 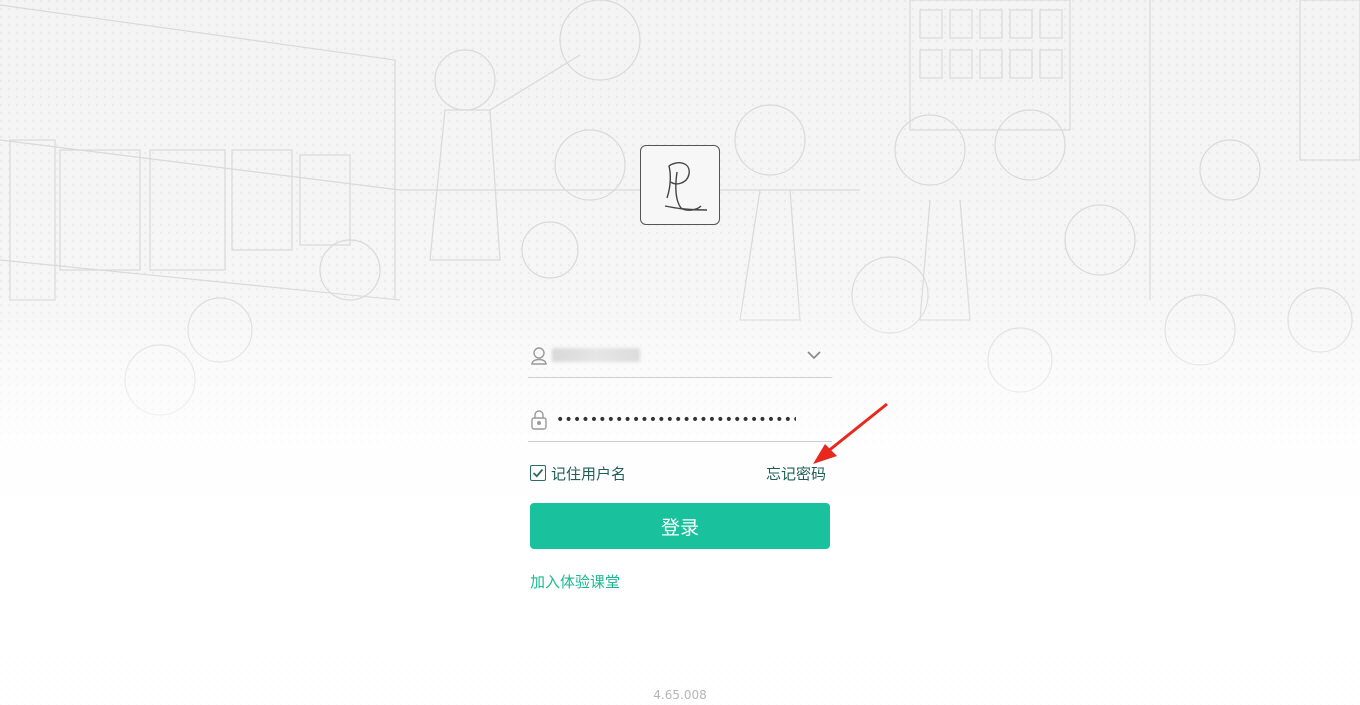 What do you see at coordinates (814, 355) in the screenshot?
I see `chevron-down-icon` at bounding box center [814, 355].